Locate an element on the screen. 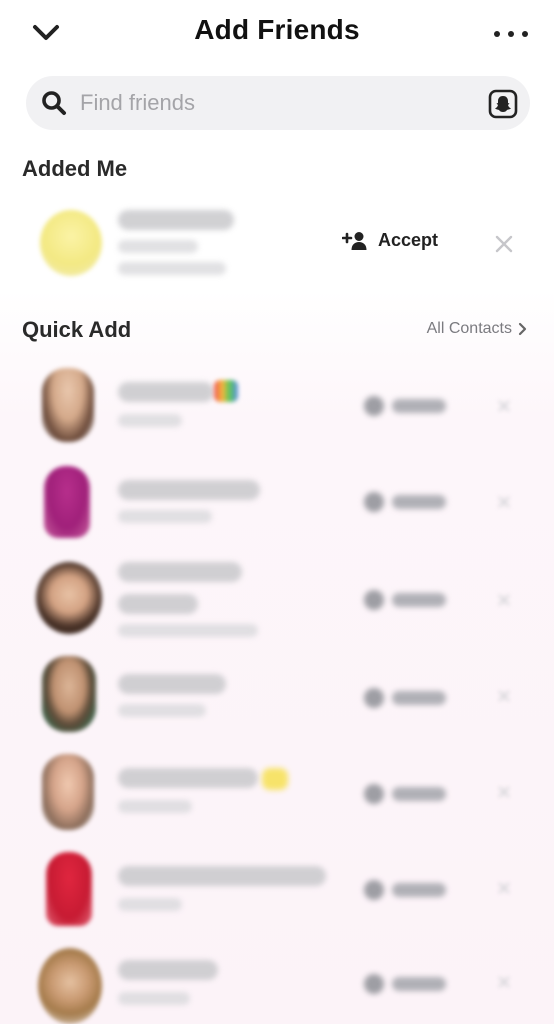 The width and height of the screenshot is (554, 1024). search-icon is located at coordinates (54, 103).